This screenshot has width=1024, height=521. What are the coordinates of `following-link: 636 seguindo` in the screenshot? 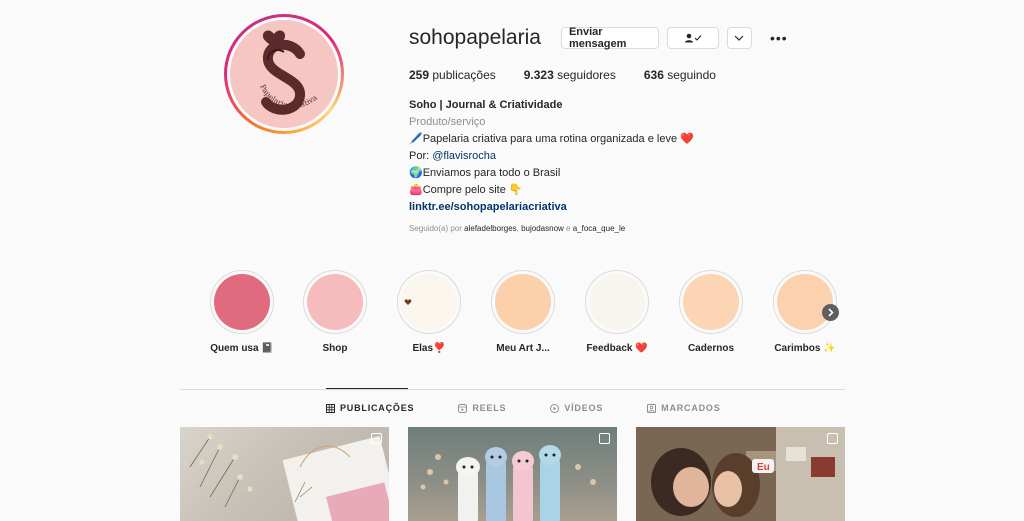 It's located at (680, 75).